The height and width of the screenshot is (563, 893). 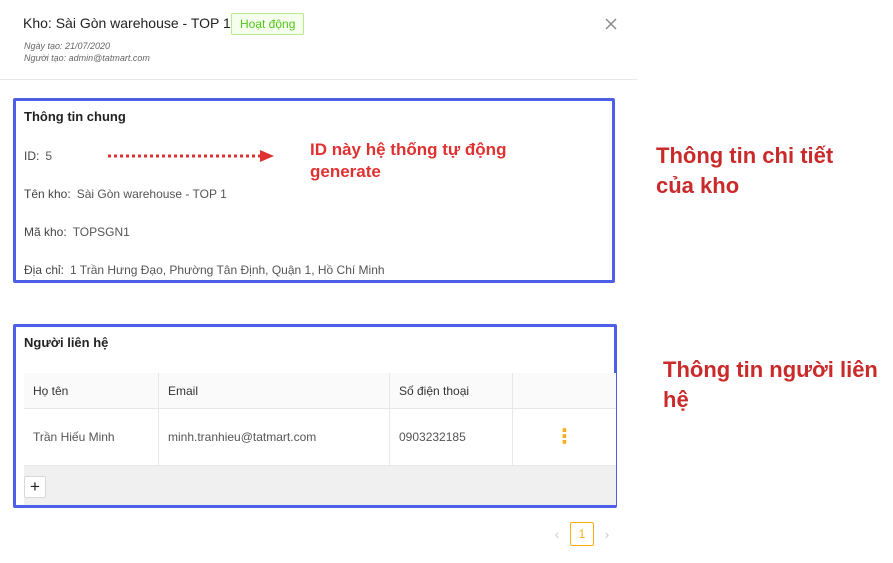 I want to click on code-value: TOPSGN1, so click(x=101, y=232).